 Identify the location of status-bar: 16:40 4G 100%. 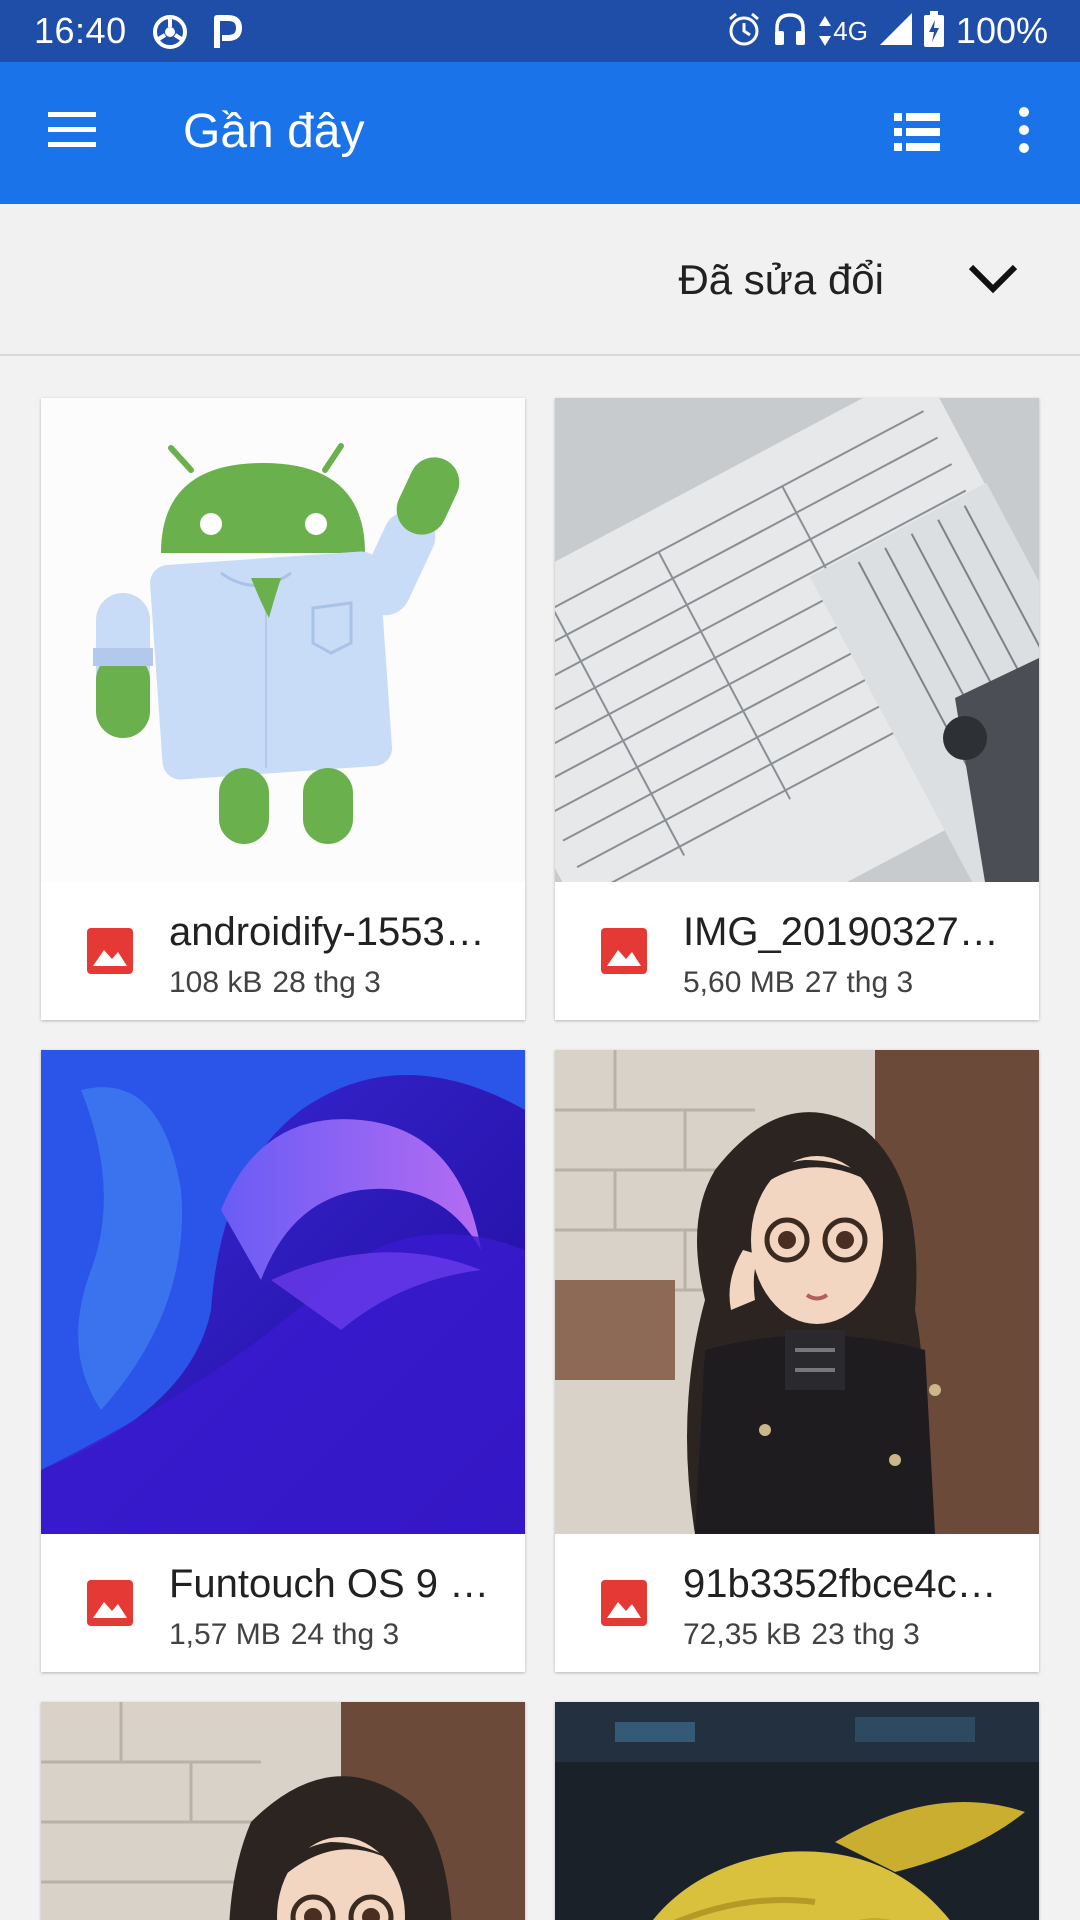
(540, 31).